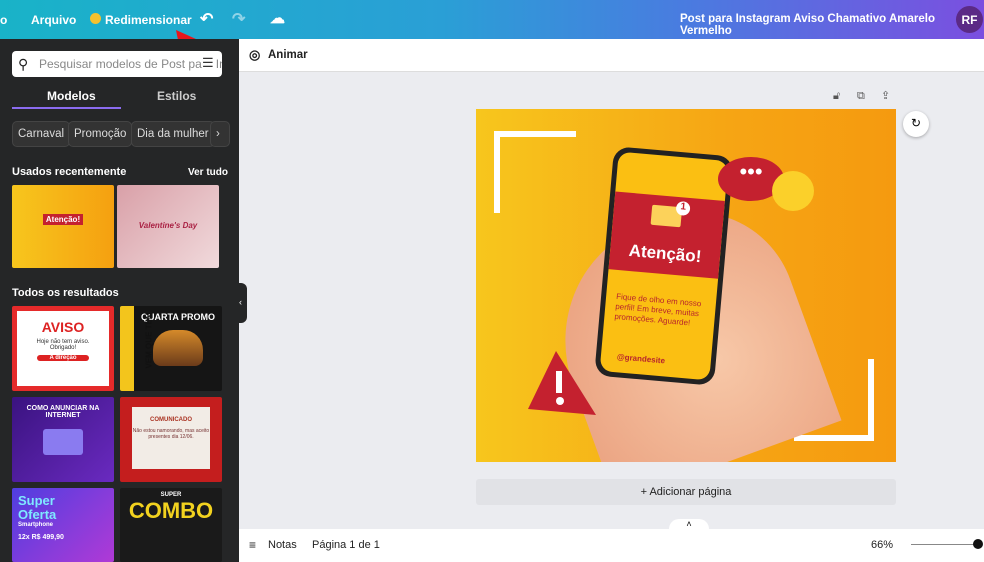  What do you see at coordinates (836, 96) in the screenshot?
I see `lock-icon: 🔓︎` at bounding box center [836, 96].